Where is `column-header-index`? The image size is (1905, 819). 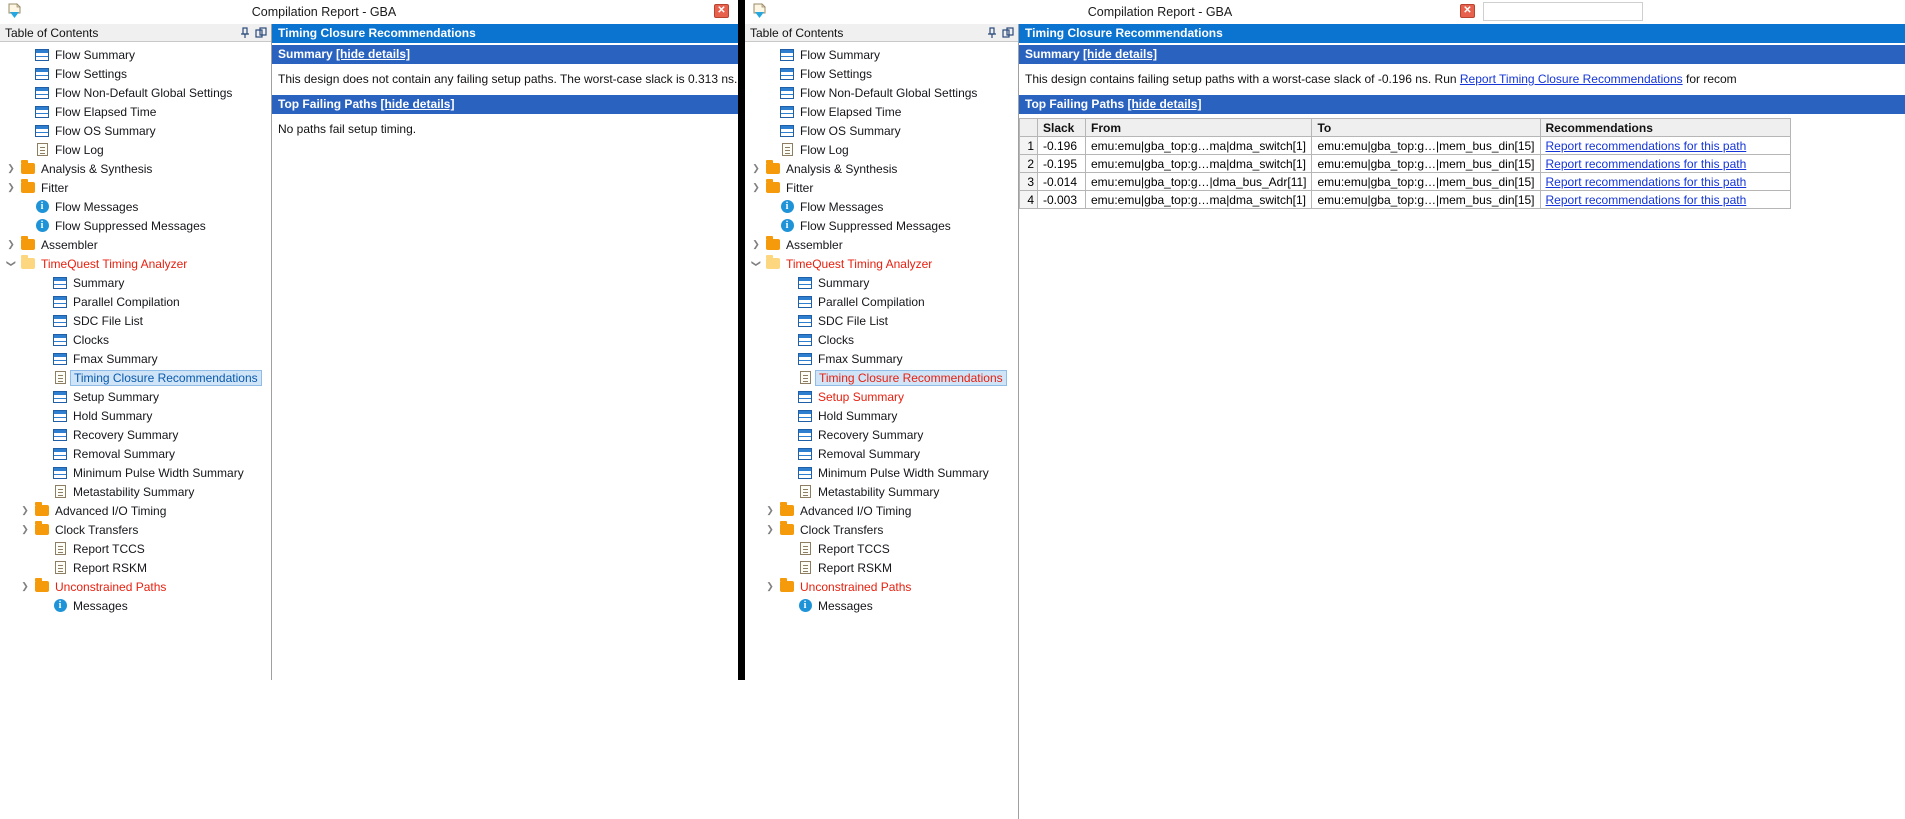 column-header-index is located at coordinates (1028, 127).